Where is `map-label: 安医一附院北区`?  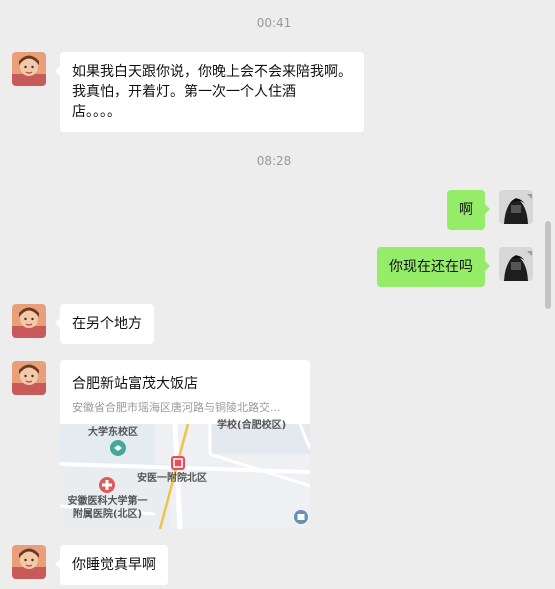 map-label: 安医一附院北区 is located at coordinates (172, 478).